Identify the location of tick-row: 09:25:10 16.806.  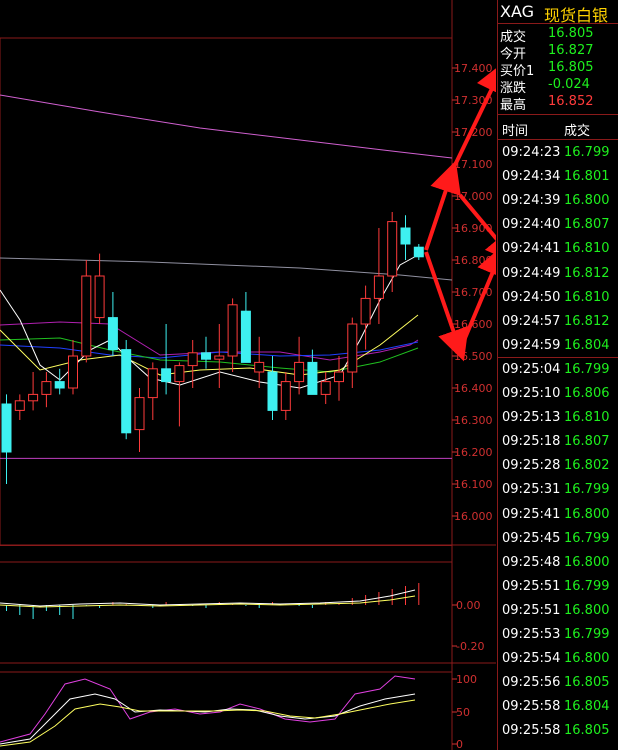
(558, 394).